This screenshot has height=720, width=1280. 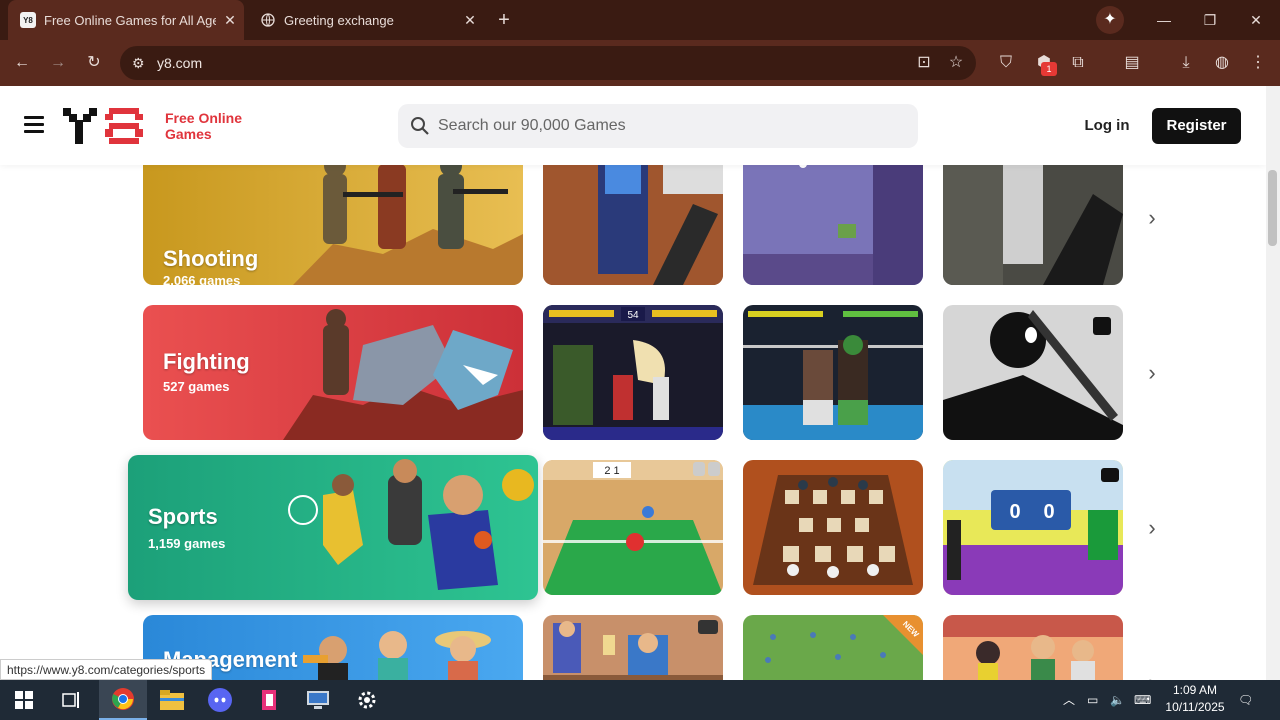 I want to click on tab-greeting-exchange: Greeting exchange ✕, so click(x=366, y=20).